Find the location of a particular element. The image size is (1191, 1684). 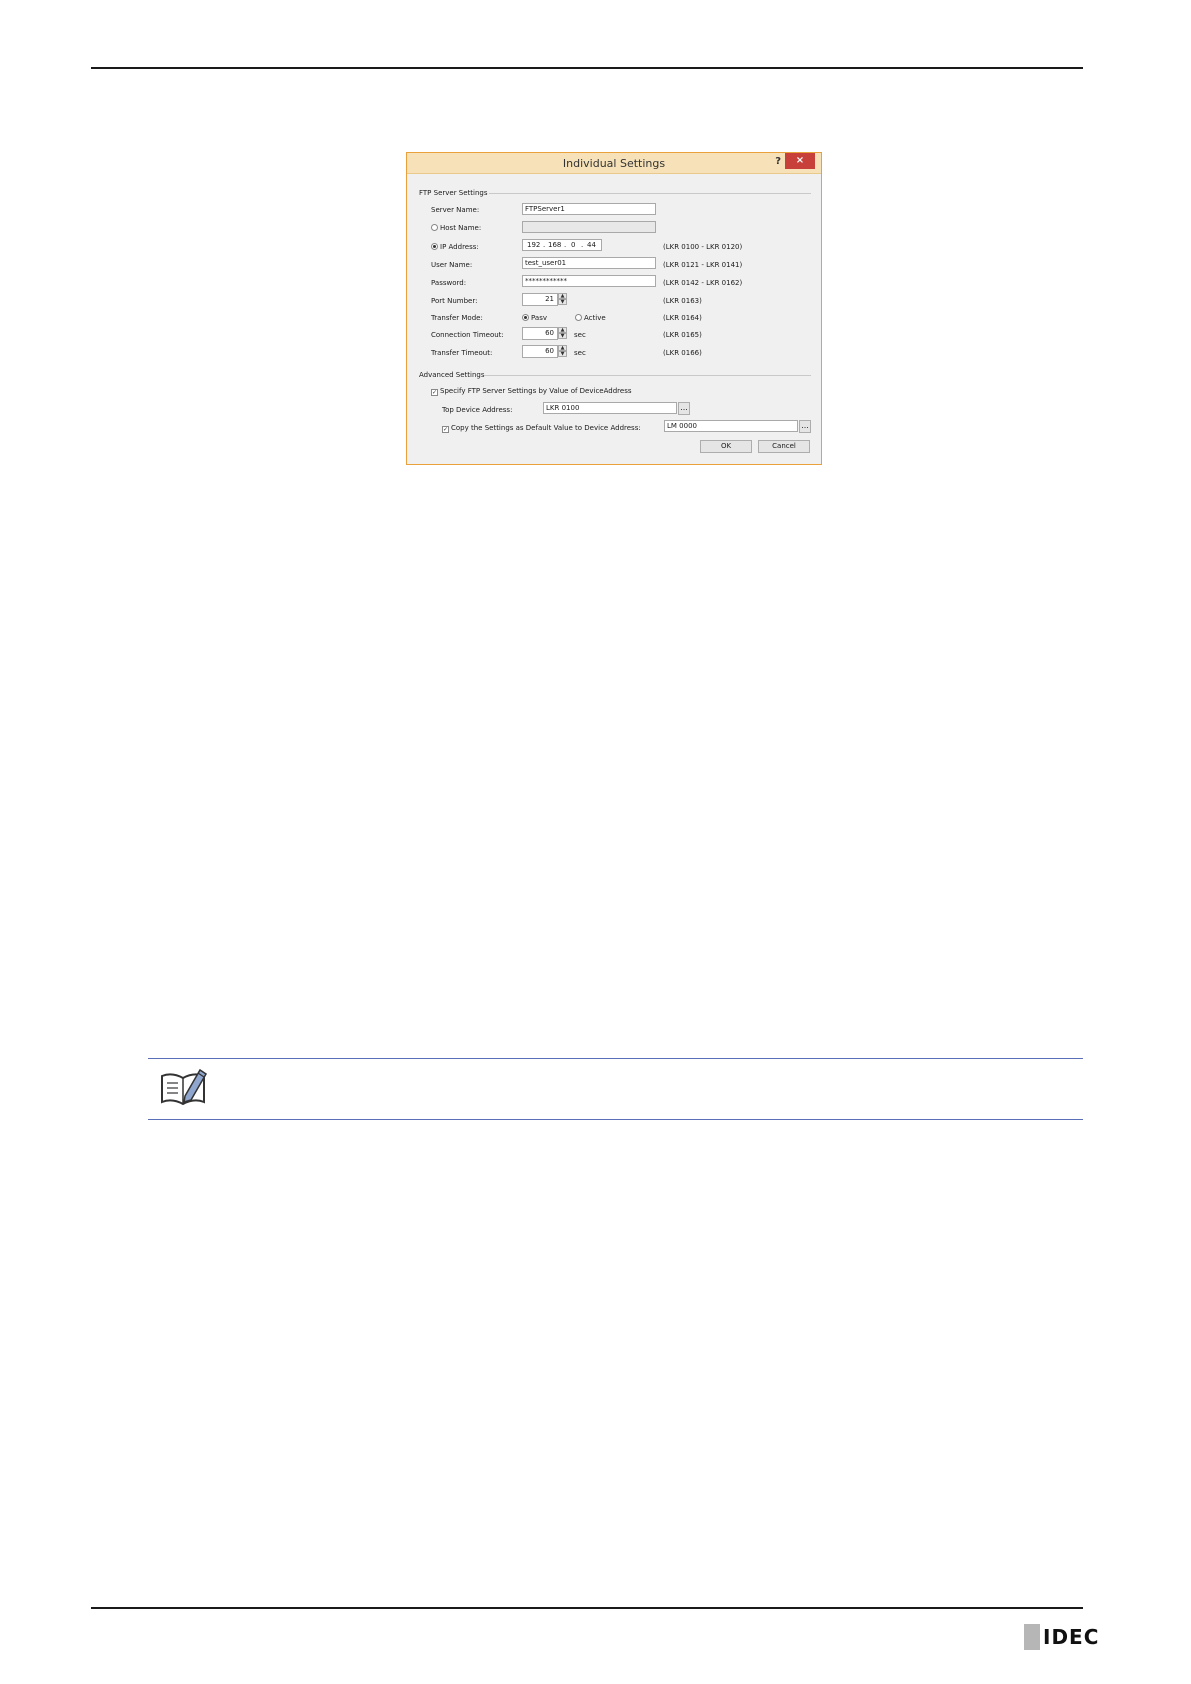

user-name-label: User Name: is located at coordinates (452, 265).